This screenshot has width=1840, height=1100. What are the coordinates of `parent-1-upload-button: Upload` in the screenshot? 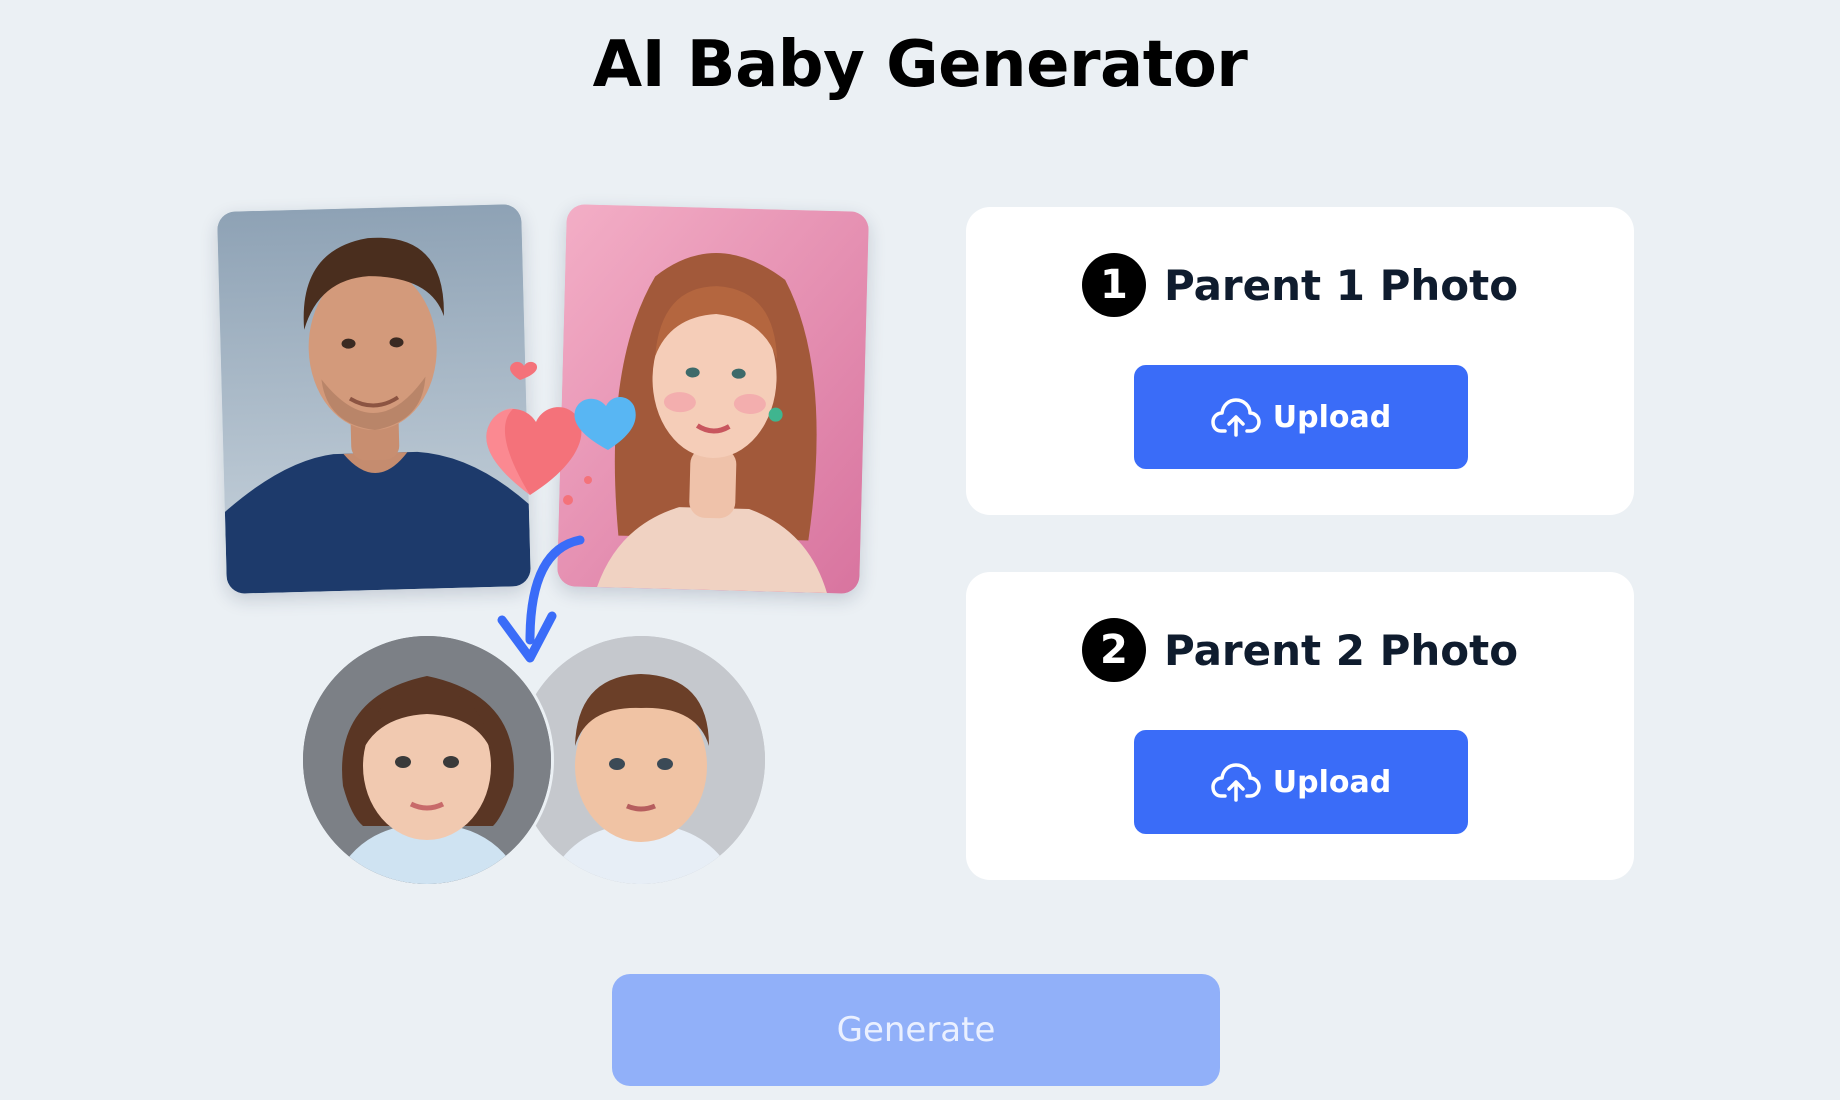 It's located at (1301, 417).